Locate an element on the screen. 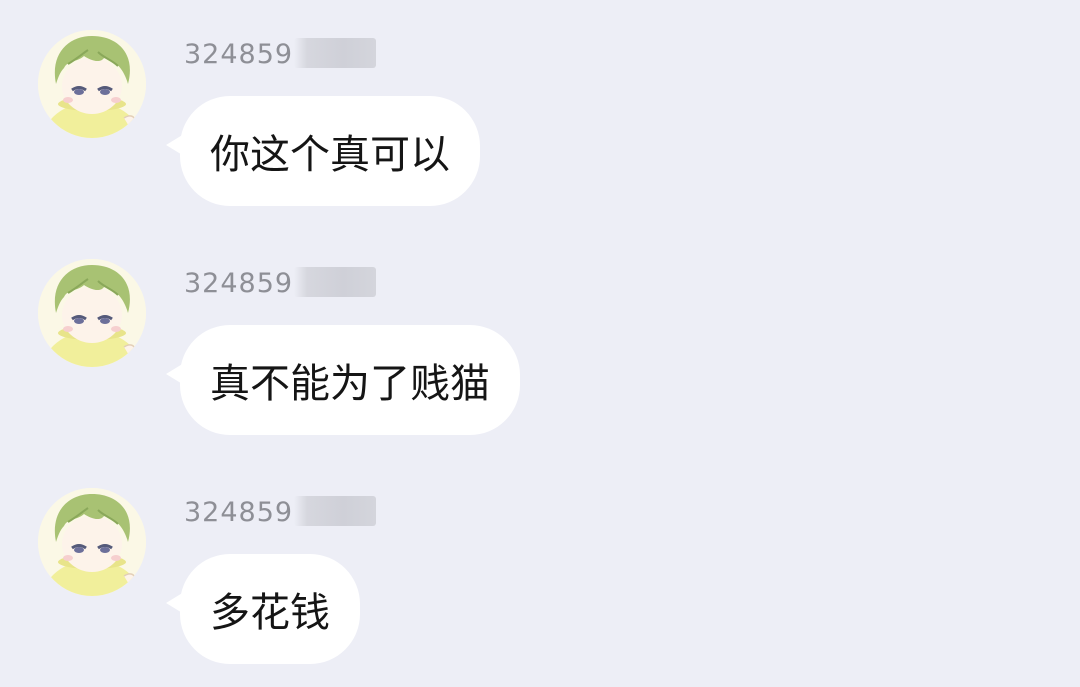 The image size is (1080, 687). message-bubble: 真不能为了贱猫 is located at coordinates (343, 380).